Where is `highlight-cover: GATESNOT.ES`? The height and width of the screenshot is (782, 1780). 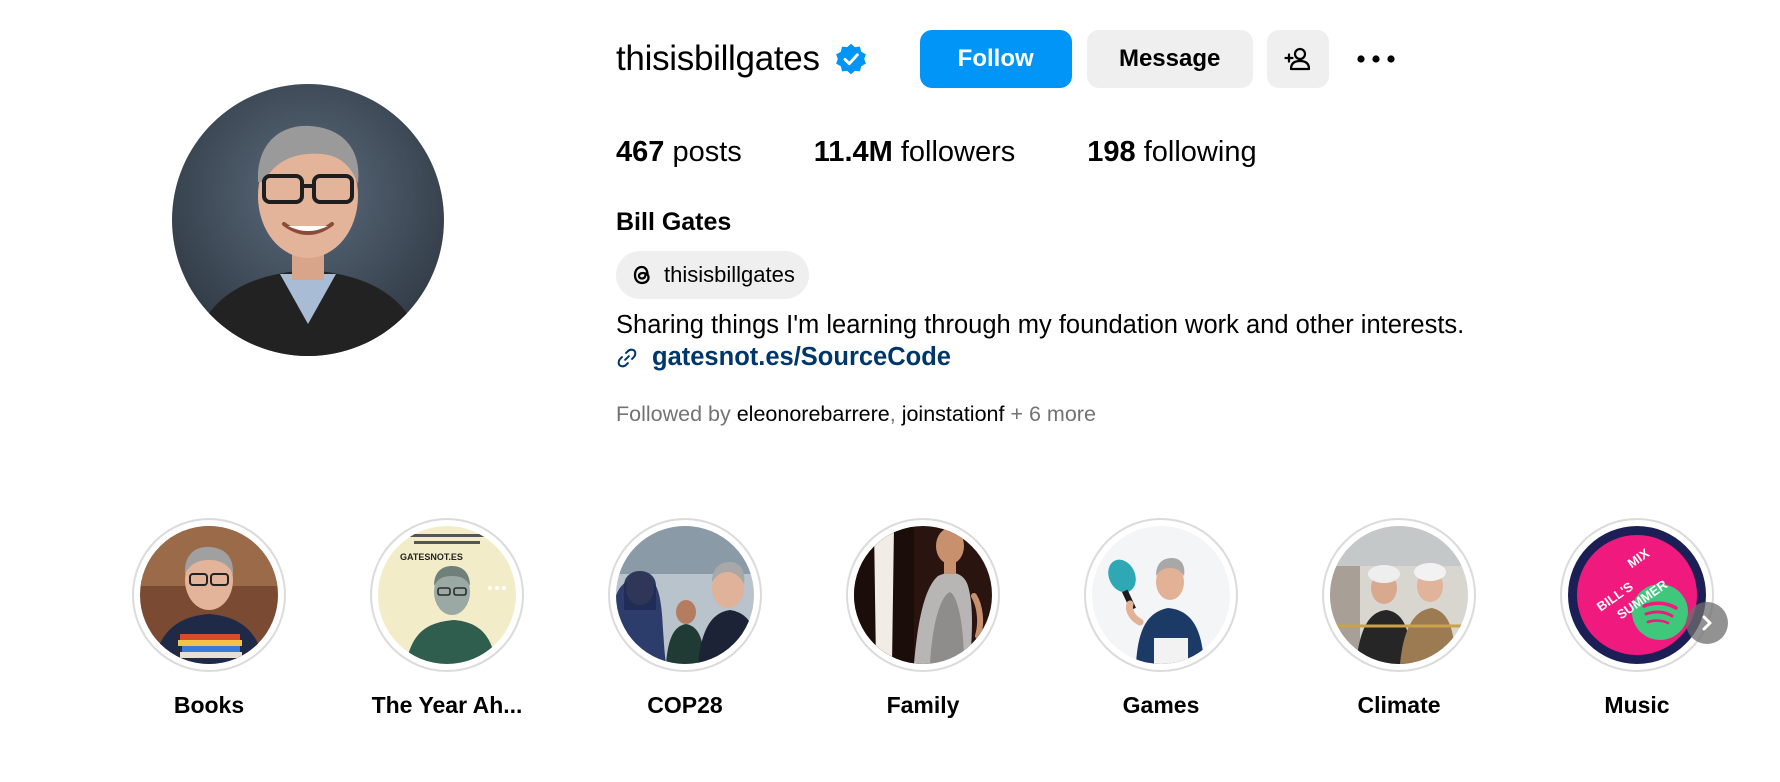 highlight-cover: GATESNOT.ES is located at coordinates (447, 595).